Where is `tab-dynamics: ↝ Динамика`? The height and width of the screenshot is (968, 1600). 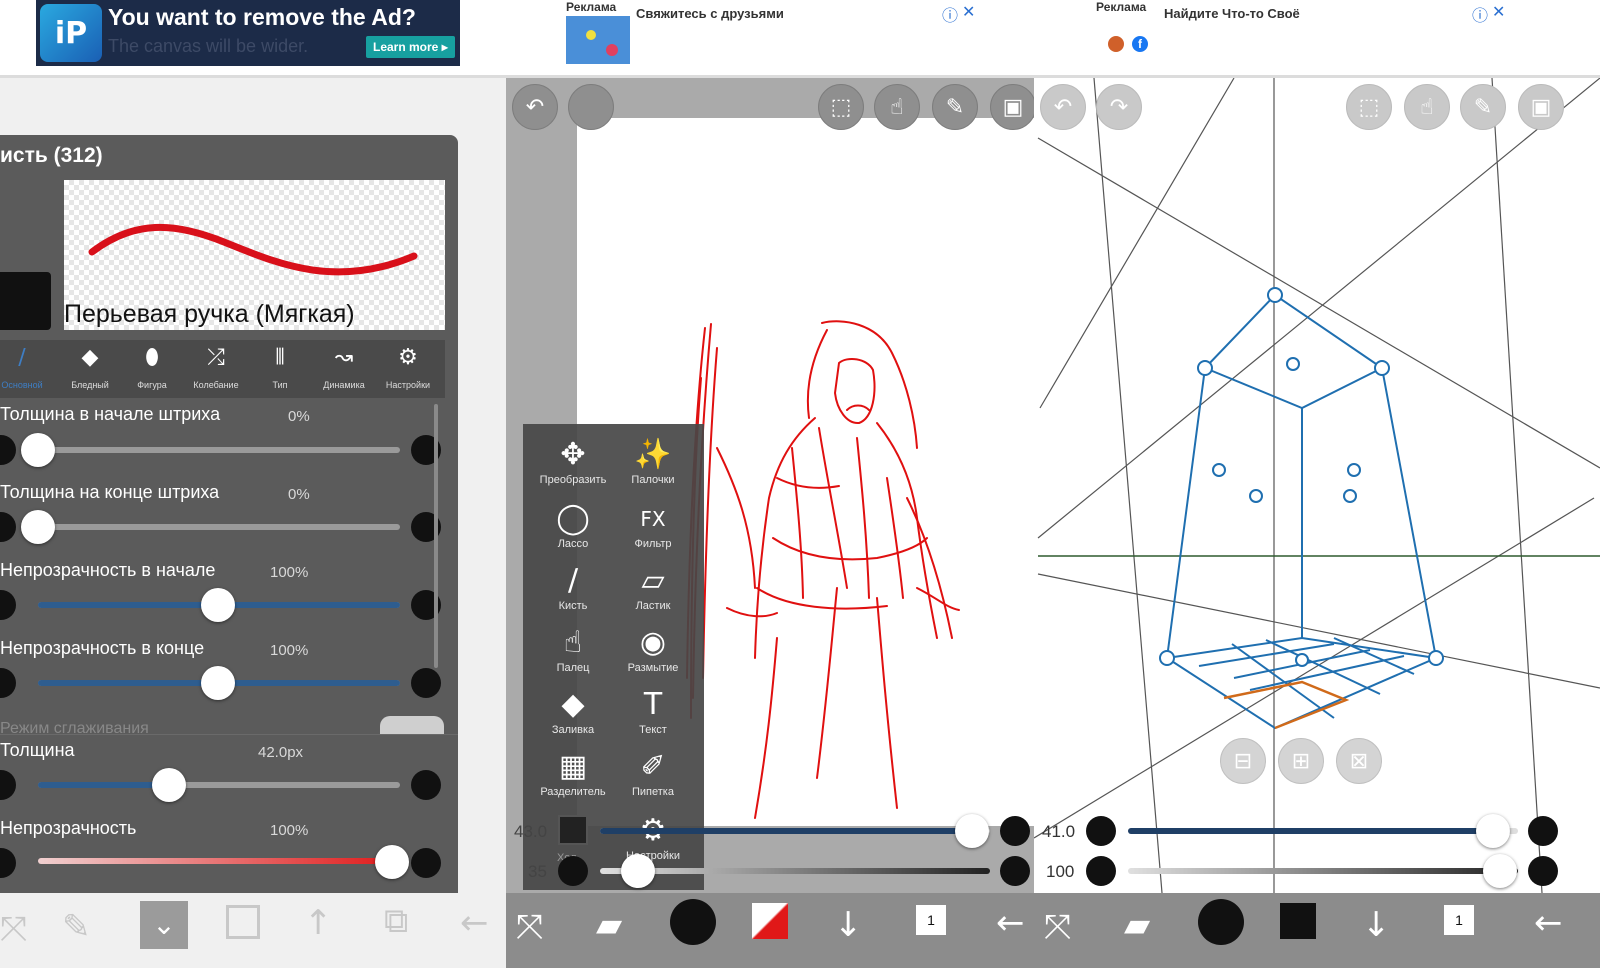 tab-dynamics: ↝ Динамика is located at coordinates (344, 369).